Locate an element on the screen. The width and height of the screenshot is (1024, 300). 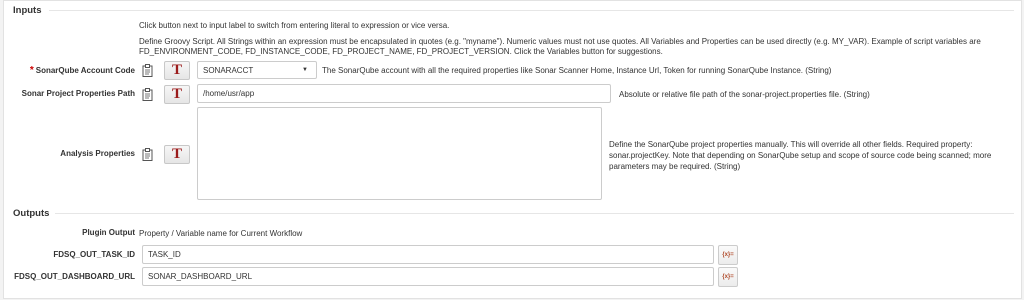
analysis-description-line3: parameters may be required. (String) is located at coordinates (675, 166).